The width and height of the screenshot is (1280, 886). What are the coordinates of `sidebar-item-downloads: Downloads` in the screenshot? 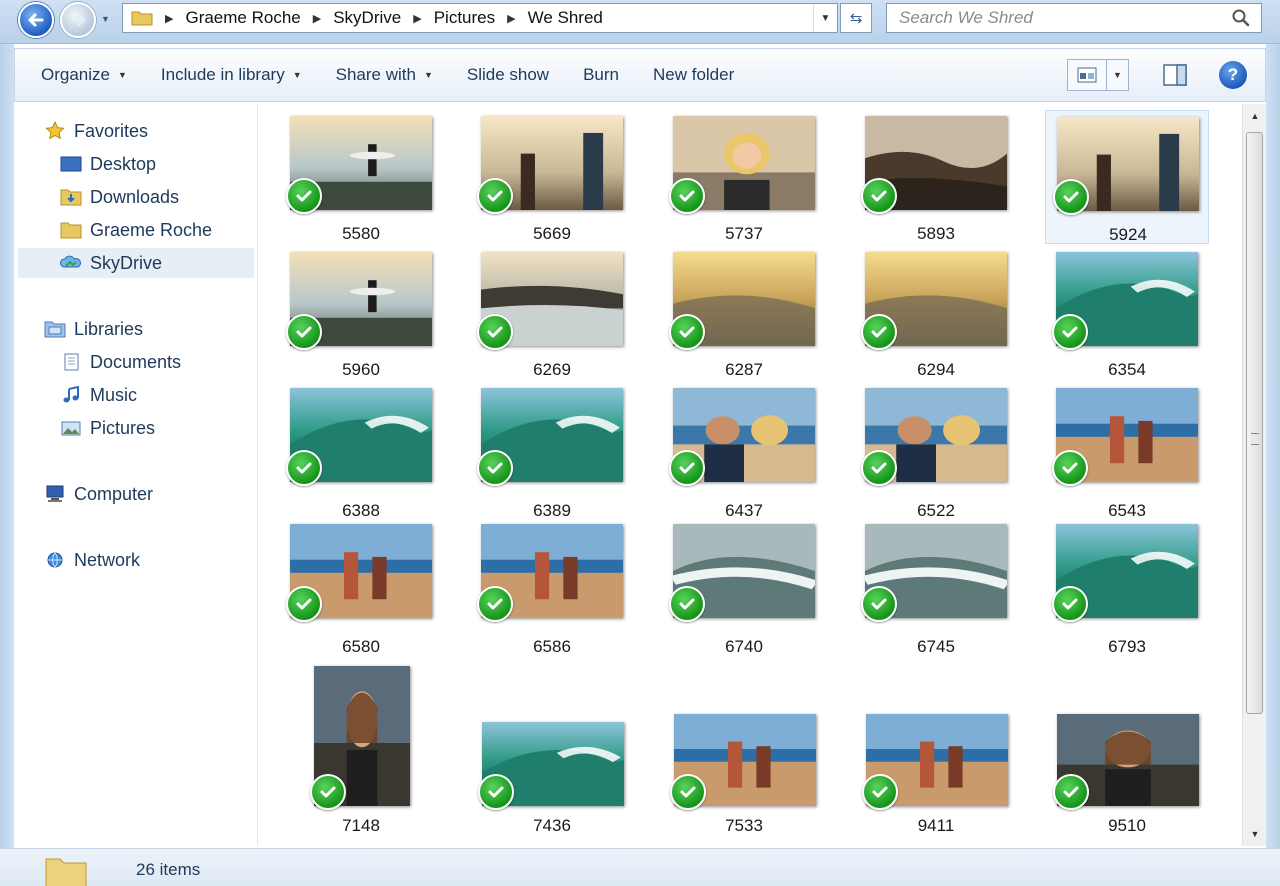 It's located at (119, 197).